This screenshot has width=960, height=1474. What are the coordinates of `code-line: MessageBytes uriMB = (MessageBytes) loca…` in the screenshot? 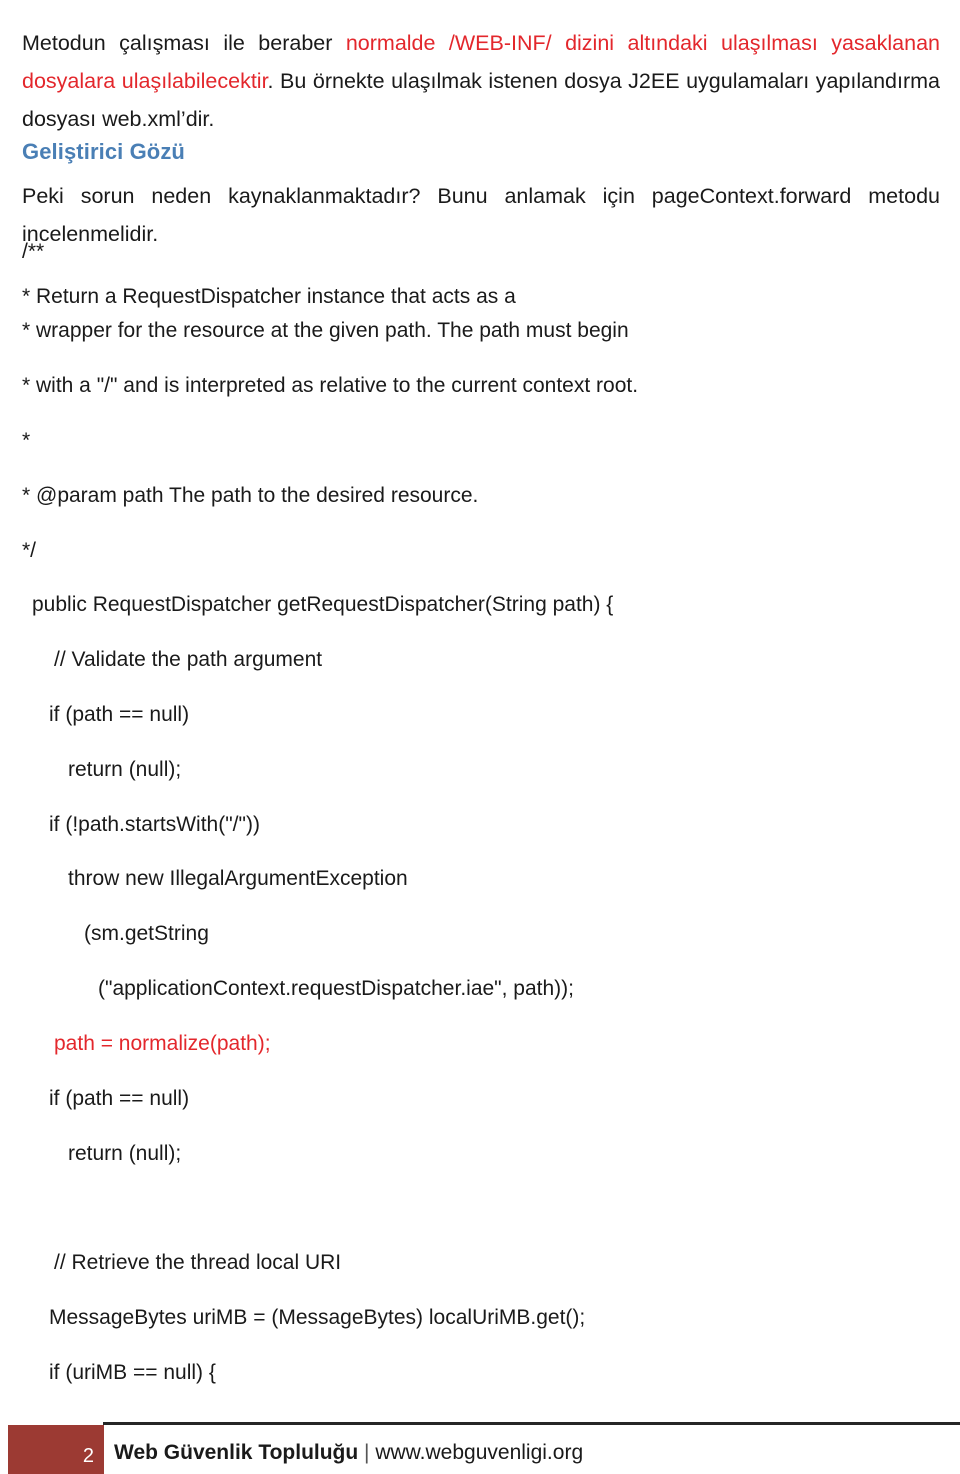 It's located at (317, 1317).